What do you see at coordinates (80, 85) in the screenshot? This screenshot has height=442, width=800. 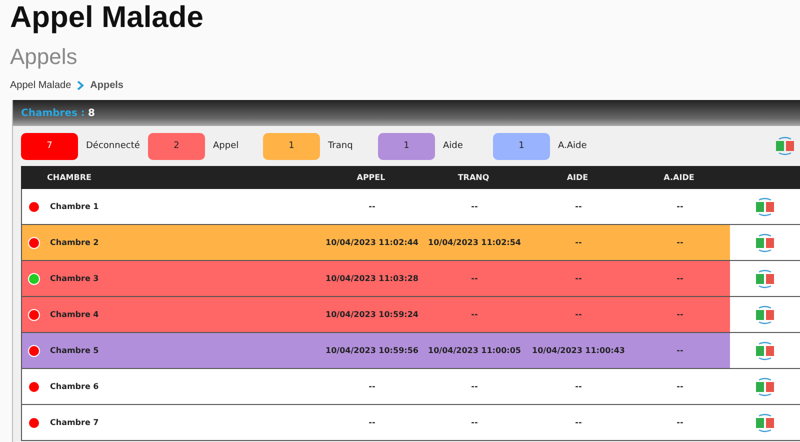 I see `chevron-icon` at bounding box center [80, 85].